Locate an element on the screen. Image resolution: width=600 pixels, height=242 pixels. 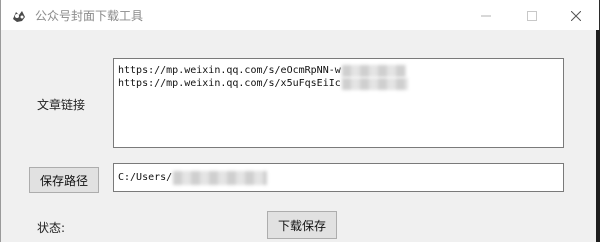
download-save-button: 下载保存 is located at coordinates (302, 225).